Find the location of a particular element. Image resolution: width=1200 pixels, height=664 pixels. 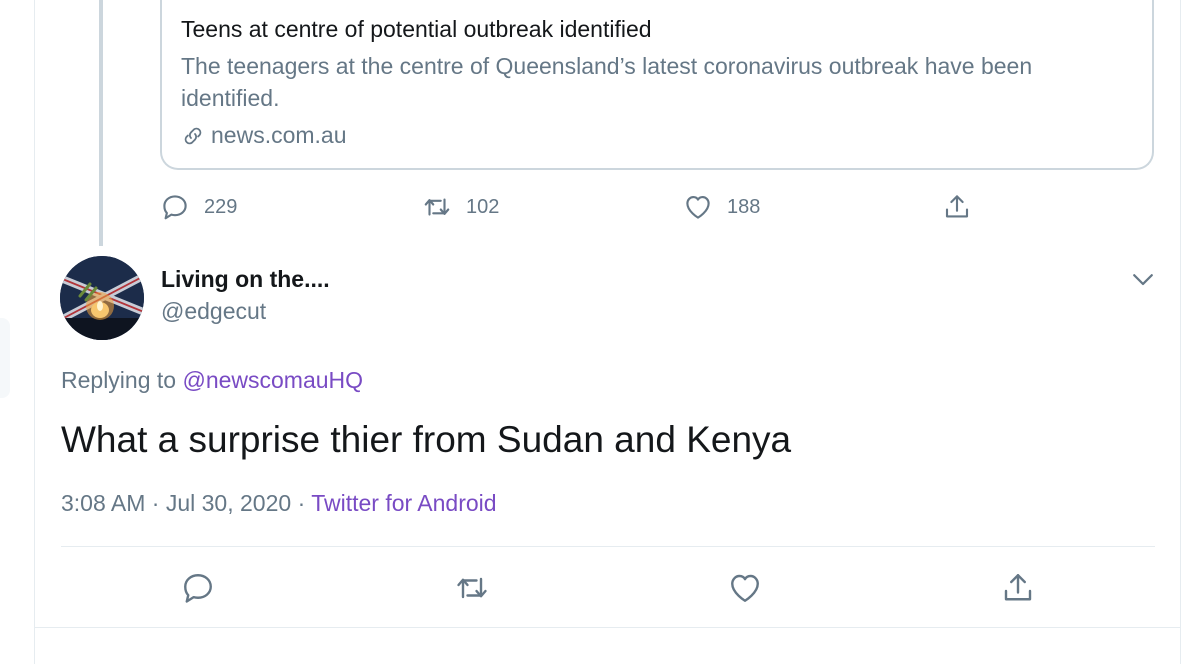

retweet-count: 102 is located at coordinates (483, 206).